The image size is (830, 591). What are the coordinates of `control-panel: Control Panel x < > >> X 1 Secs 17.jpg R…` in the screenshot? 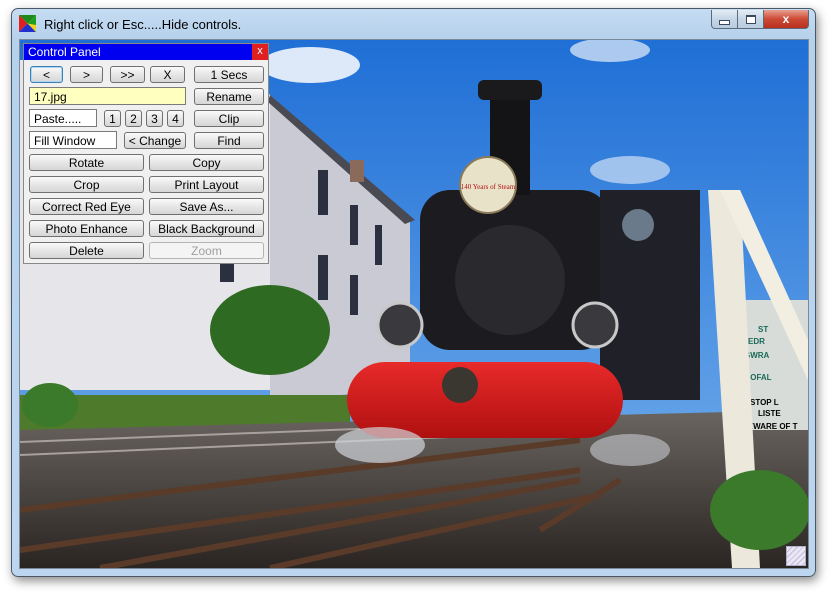 It's located at (146, 153).